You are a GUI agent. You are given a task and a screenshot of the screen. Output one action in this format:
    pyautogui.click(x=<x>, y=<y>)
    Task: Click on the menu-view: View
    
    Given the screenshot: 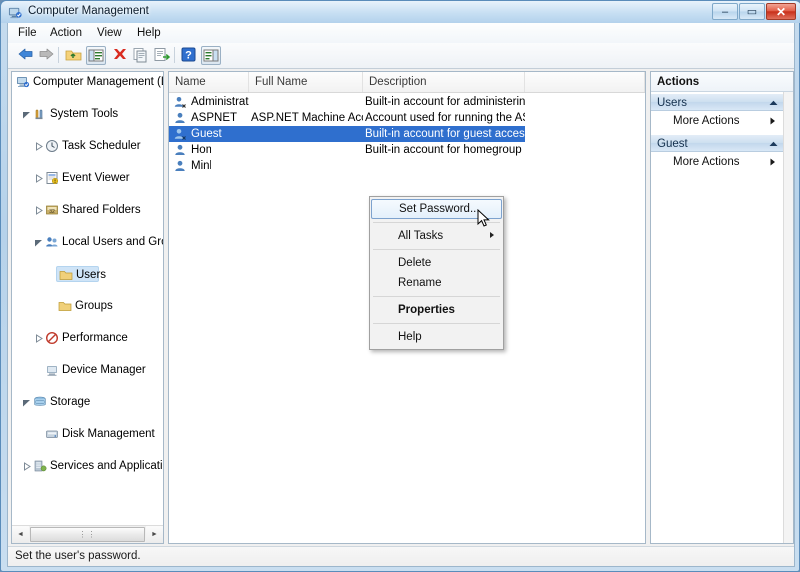 What is the action you would take?
    pyautogui.click(x=109, y=33)
    